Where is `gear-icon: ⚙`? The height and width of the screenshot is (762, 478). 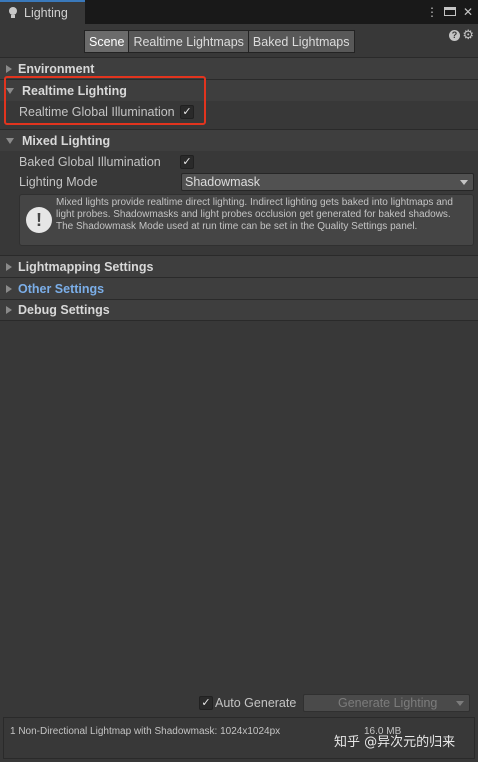
gear-icon: ⚙ is located at coordinates (468, 35).